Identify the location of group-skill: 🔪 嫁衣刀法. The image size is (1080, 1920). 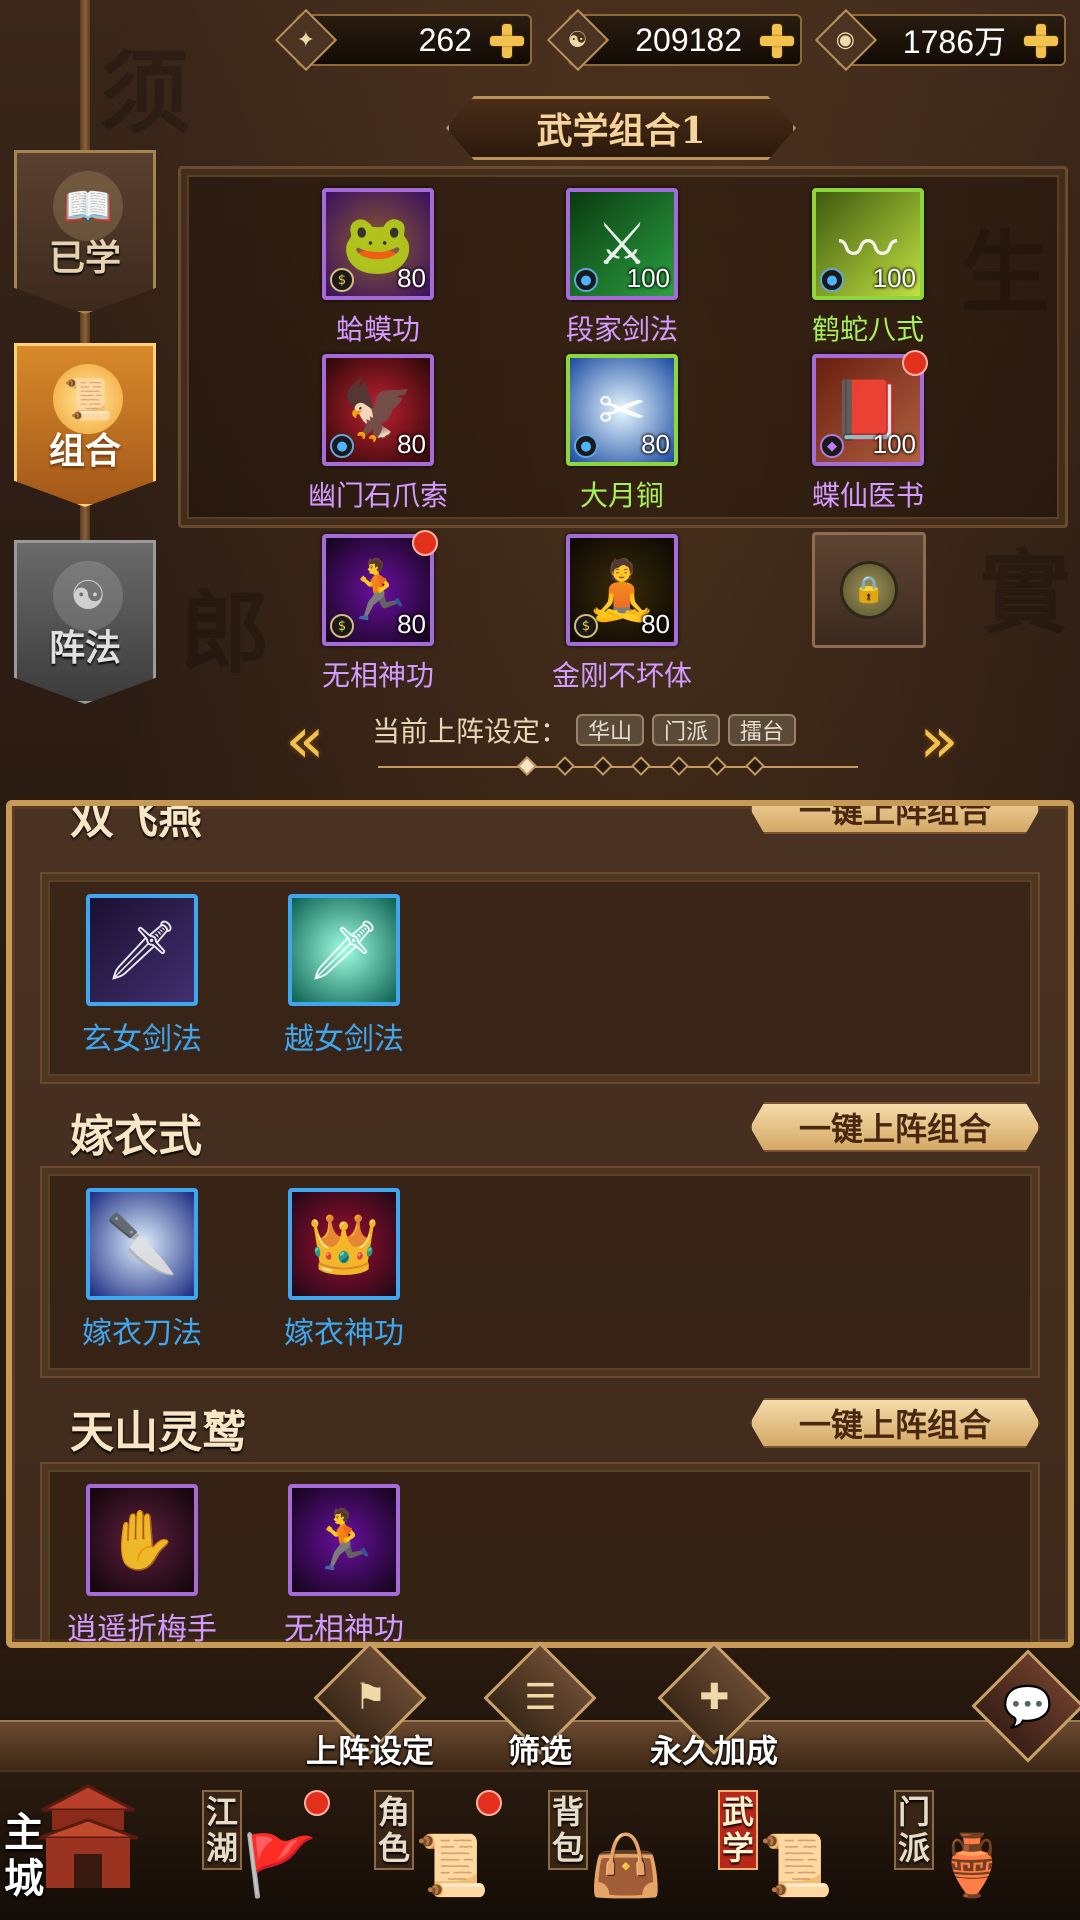
(142, 1270).